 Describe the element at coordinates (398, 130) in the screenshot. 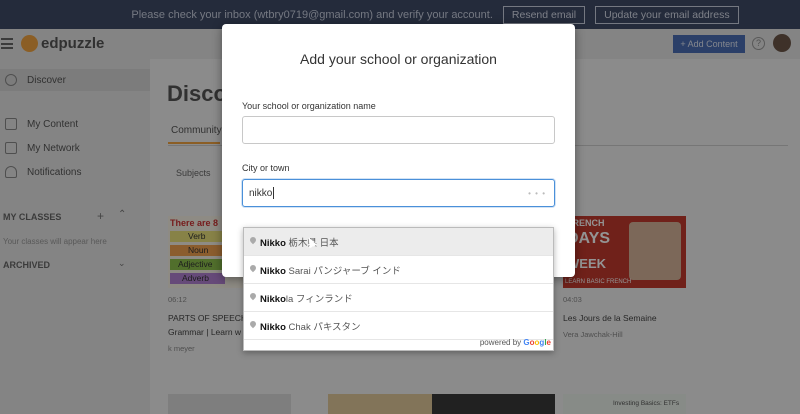

I see `school-name-input` at that location.